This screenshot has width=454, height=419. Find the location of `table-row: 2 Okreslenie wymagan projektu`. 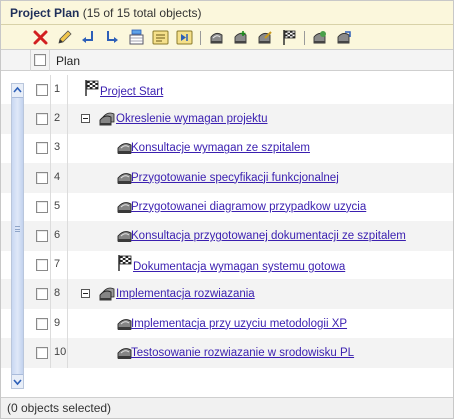

table-row: 2 Okreslenie wymagan projektu is located at coordinates (227, 119).